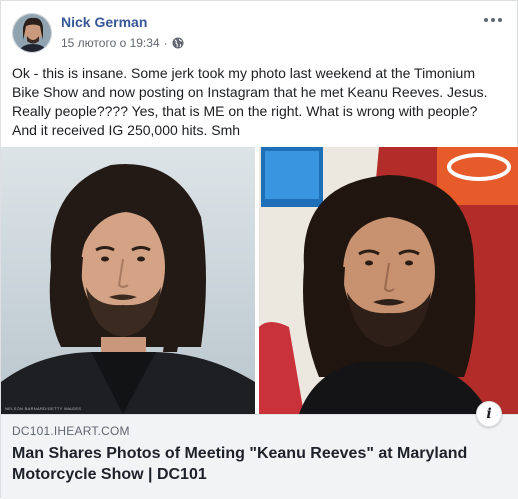  Describe the element at coordinates (489, 414) in the screenshot. I see `info-icon: i` at that location.